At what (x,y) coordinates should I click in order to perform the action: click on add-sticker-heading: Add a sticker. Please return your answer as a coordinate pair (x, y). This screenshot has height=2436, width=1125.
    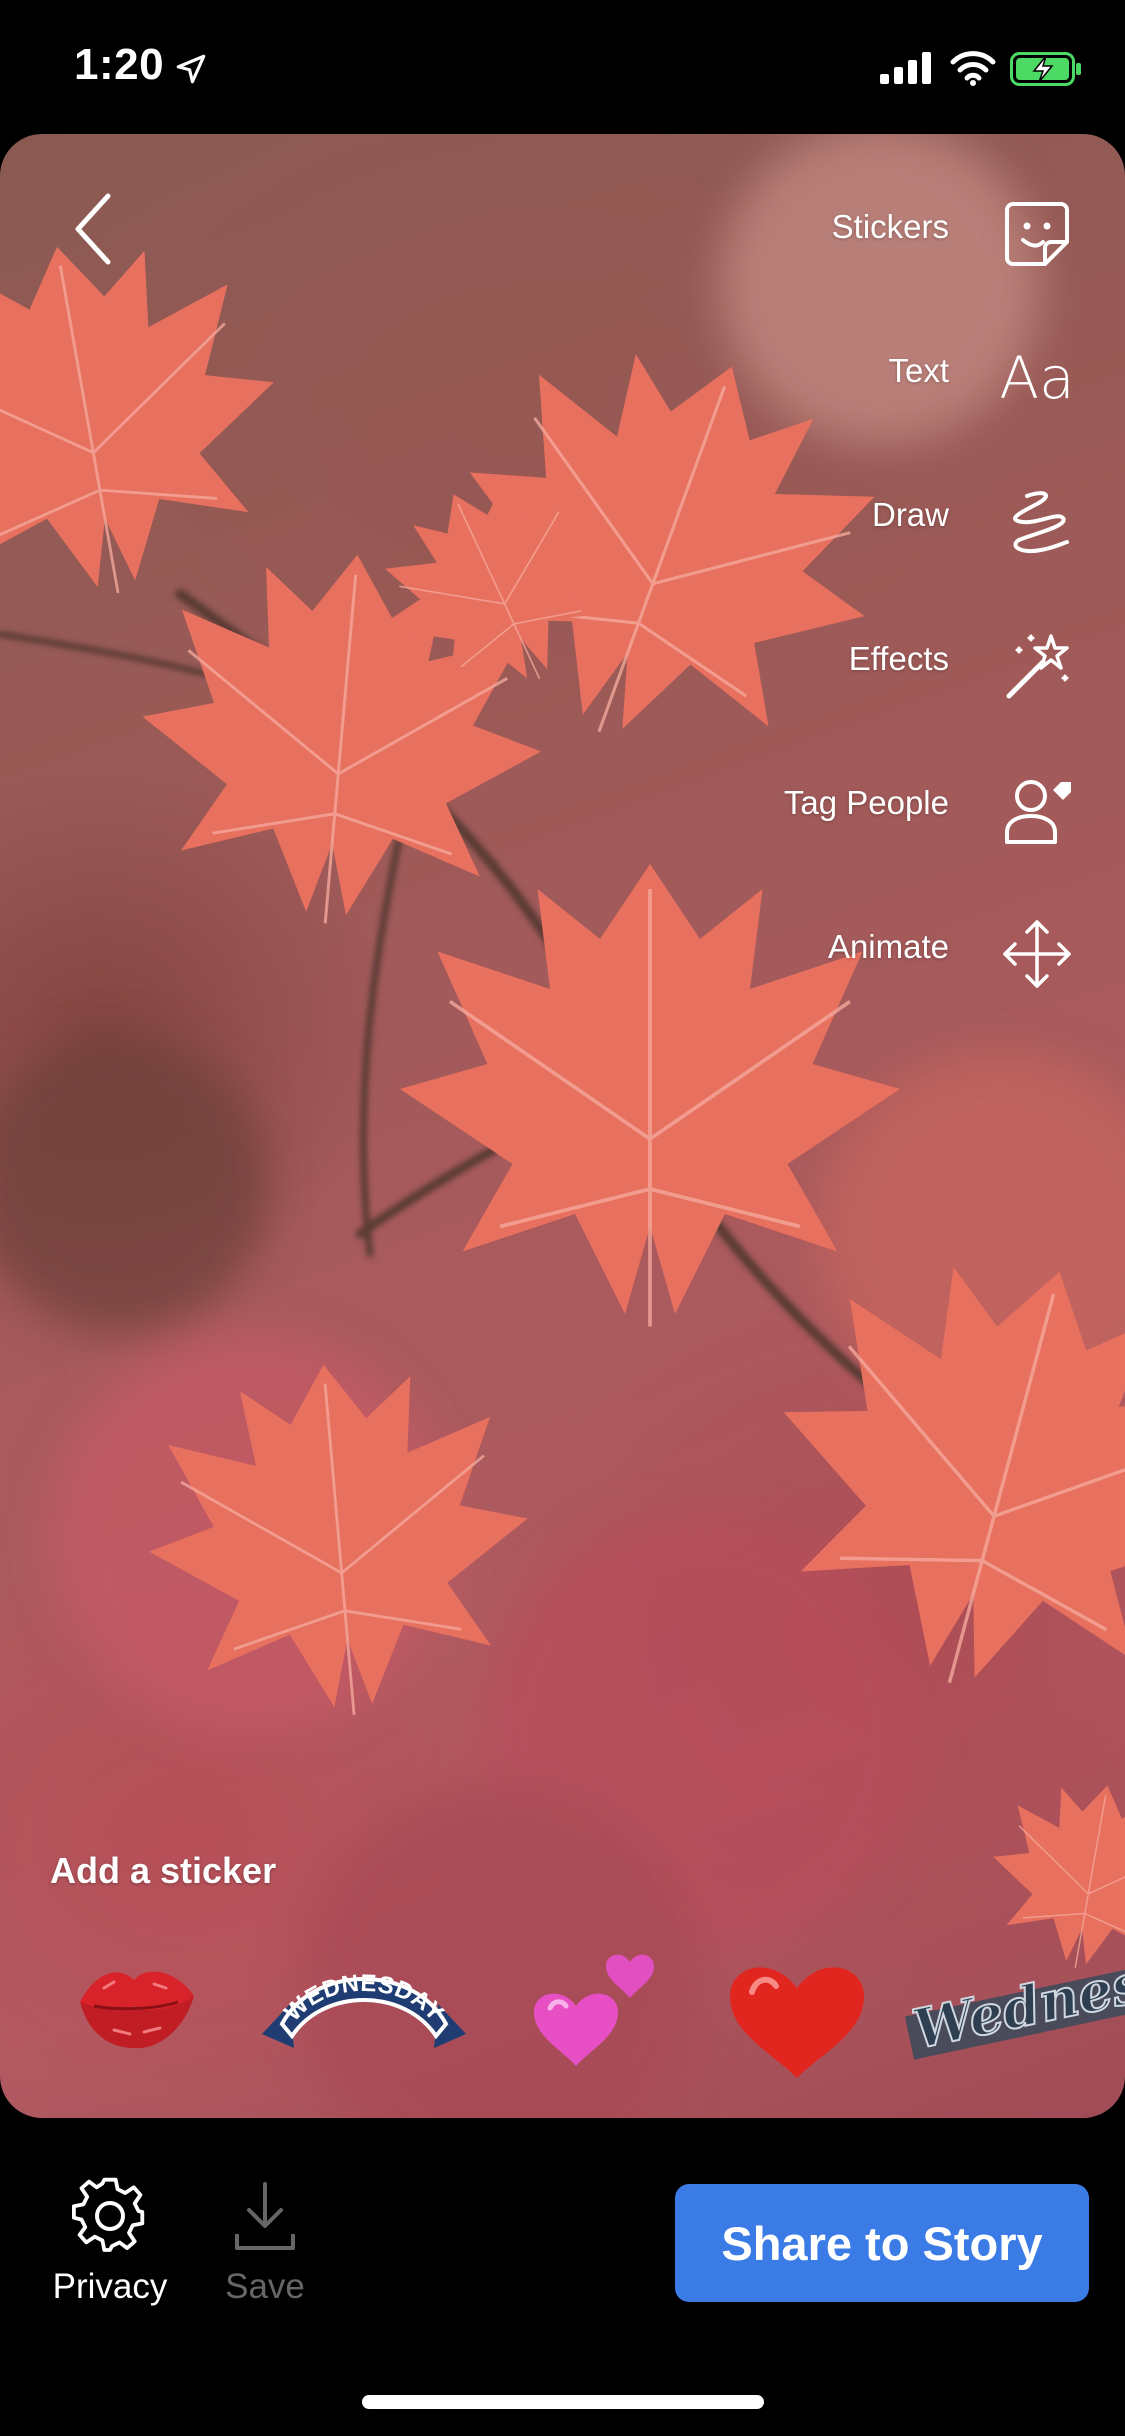
    Looking at the image, I should click on (163, 1870).